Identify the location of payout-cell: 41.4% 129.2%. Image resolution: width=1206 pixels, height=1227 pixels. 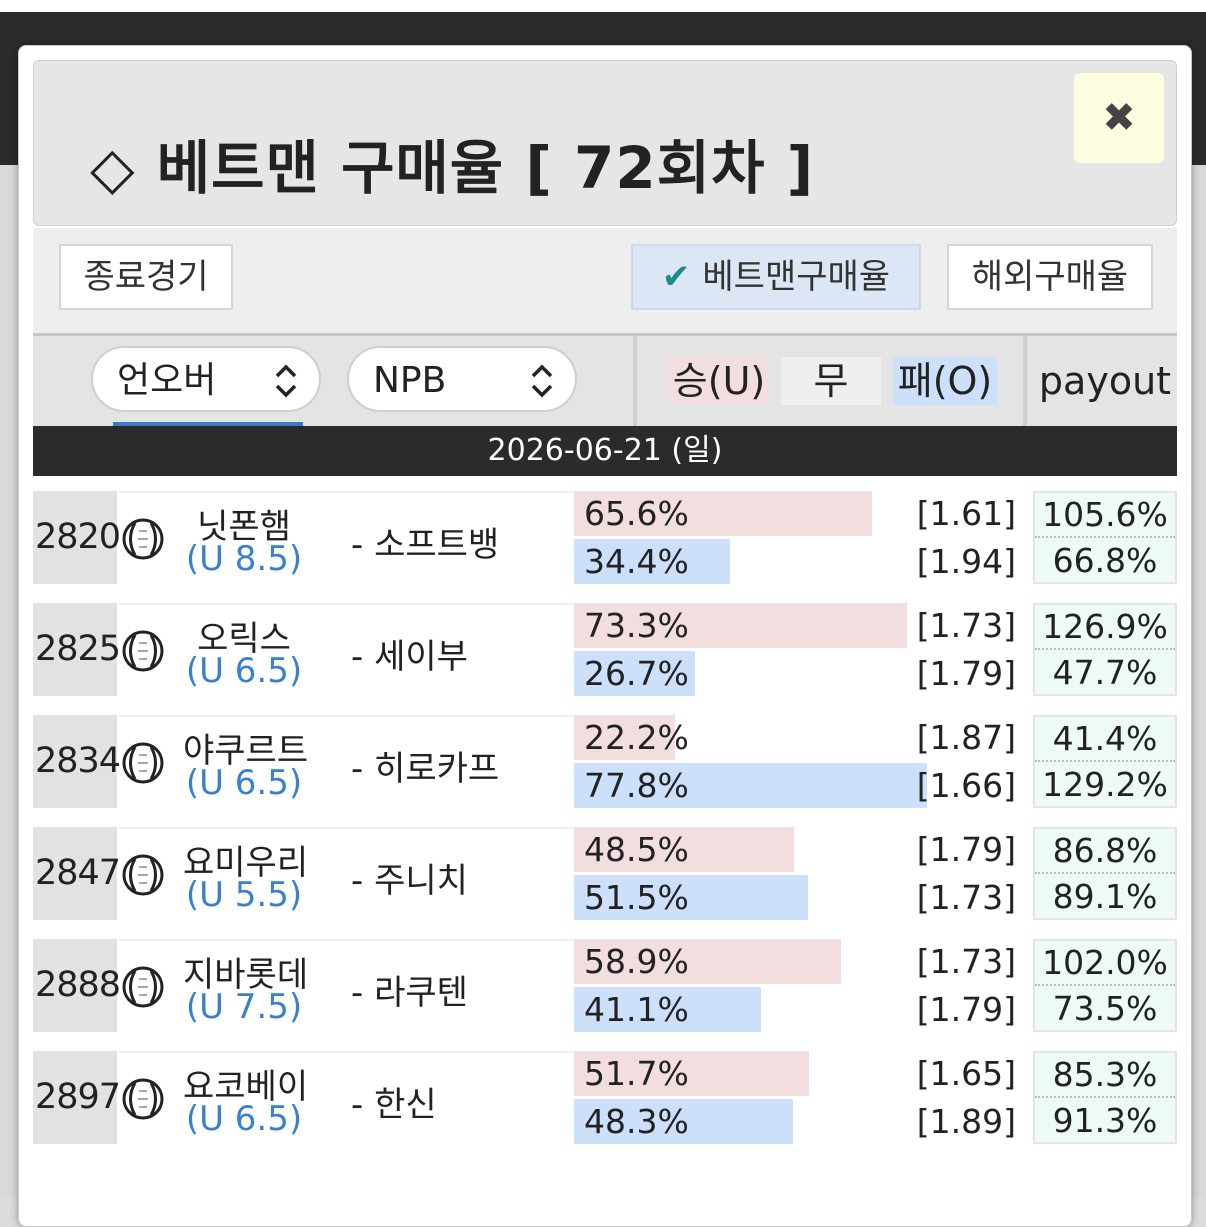
(1105, 761).